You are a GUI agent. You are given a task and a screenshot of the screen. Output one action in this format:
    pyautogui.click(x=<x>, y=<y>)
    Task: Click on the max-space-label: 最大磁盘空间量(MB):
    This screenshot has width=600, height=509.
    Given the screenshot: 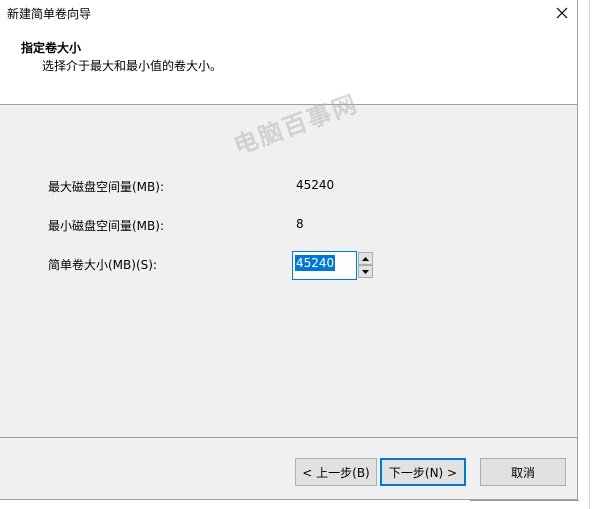 What is the action you would take?
    pyautogui.click(x=106, y=187)
    